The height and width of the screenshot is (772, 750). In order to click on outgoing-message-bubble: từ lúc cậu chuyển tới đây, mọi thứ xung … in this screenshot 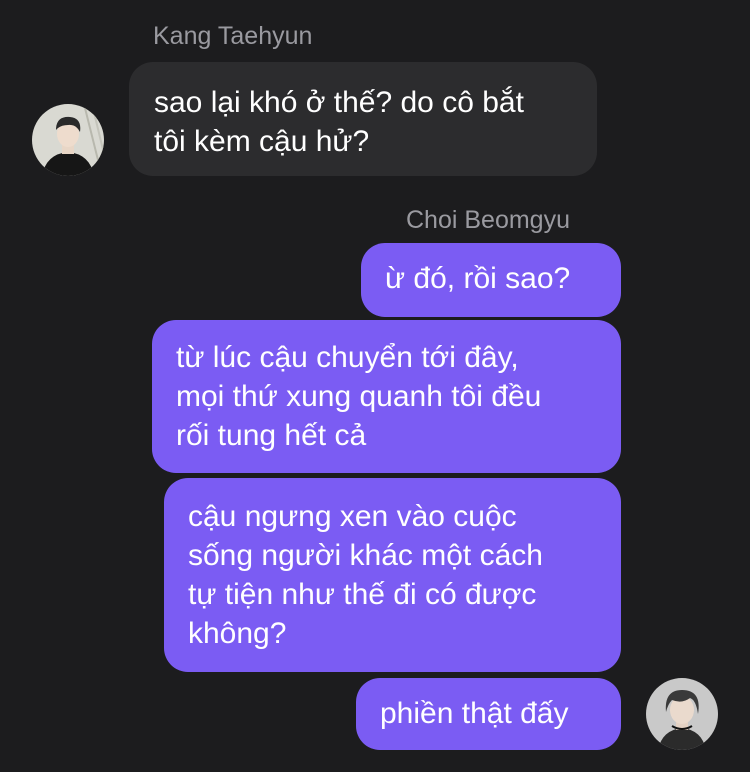, I will do `click(386, 396)`.